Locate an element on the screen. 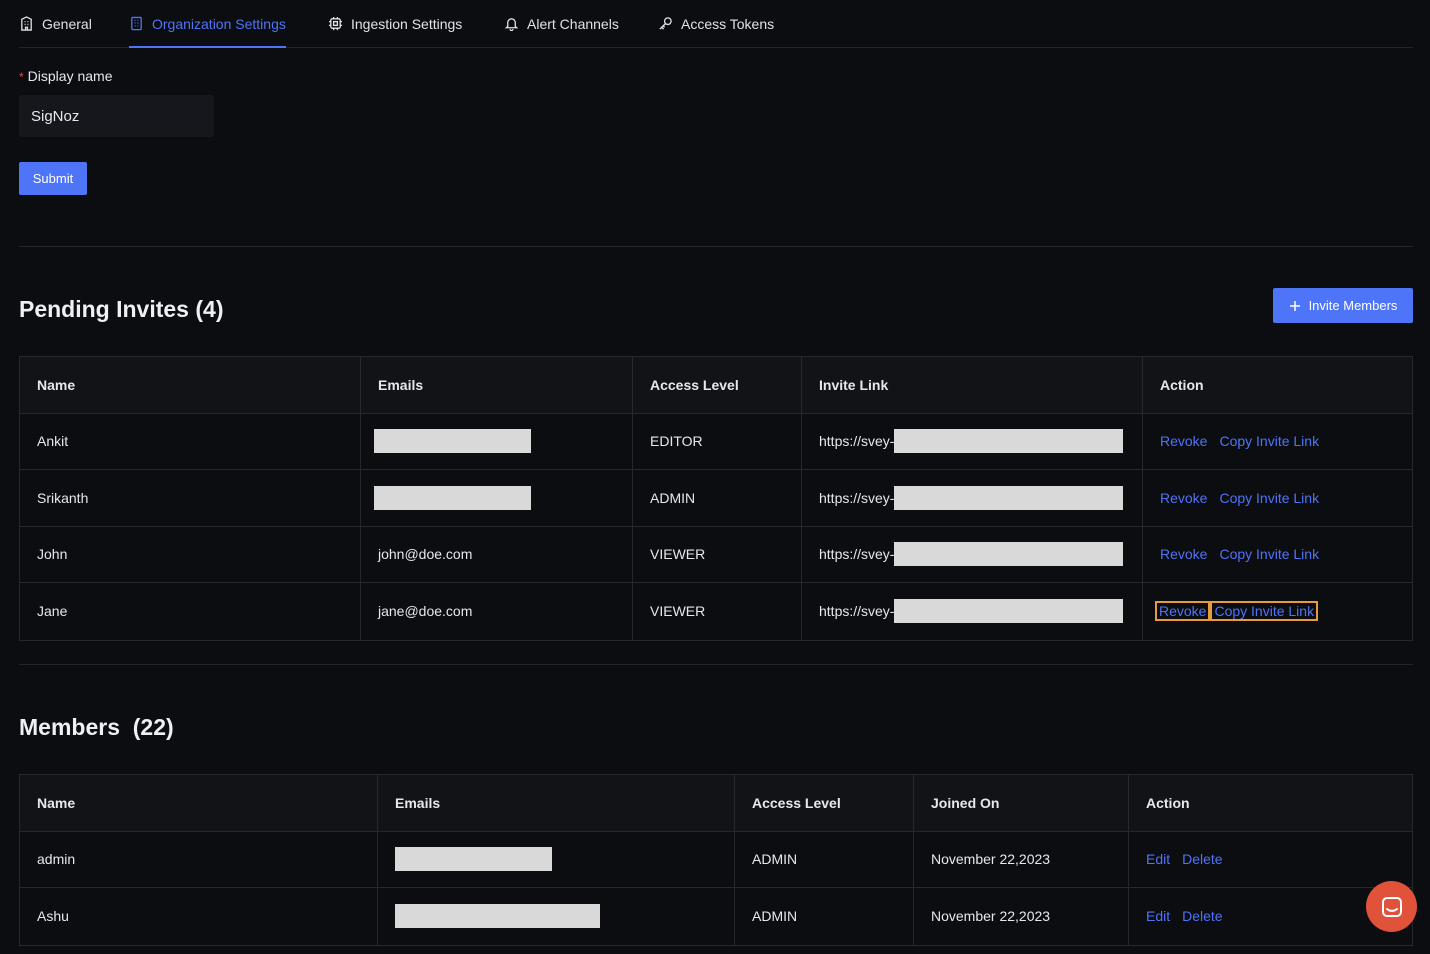  building-grid-icon is located at coordinates (136, 23).